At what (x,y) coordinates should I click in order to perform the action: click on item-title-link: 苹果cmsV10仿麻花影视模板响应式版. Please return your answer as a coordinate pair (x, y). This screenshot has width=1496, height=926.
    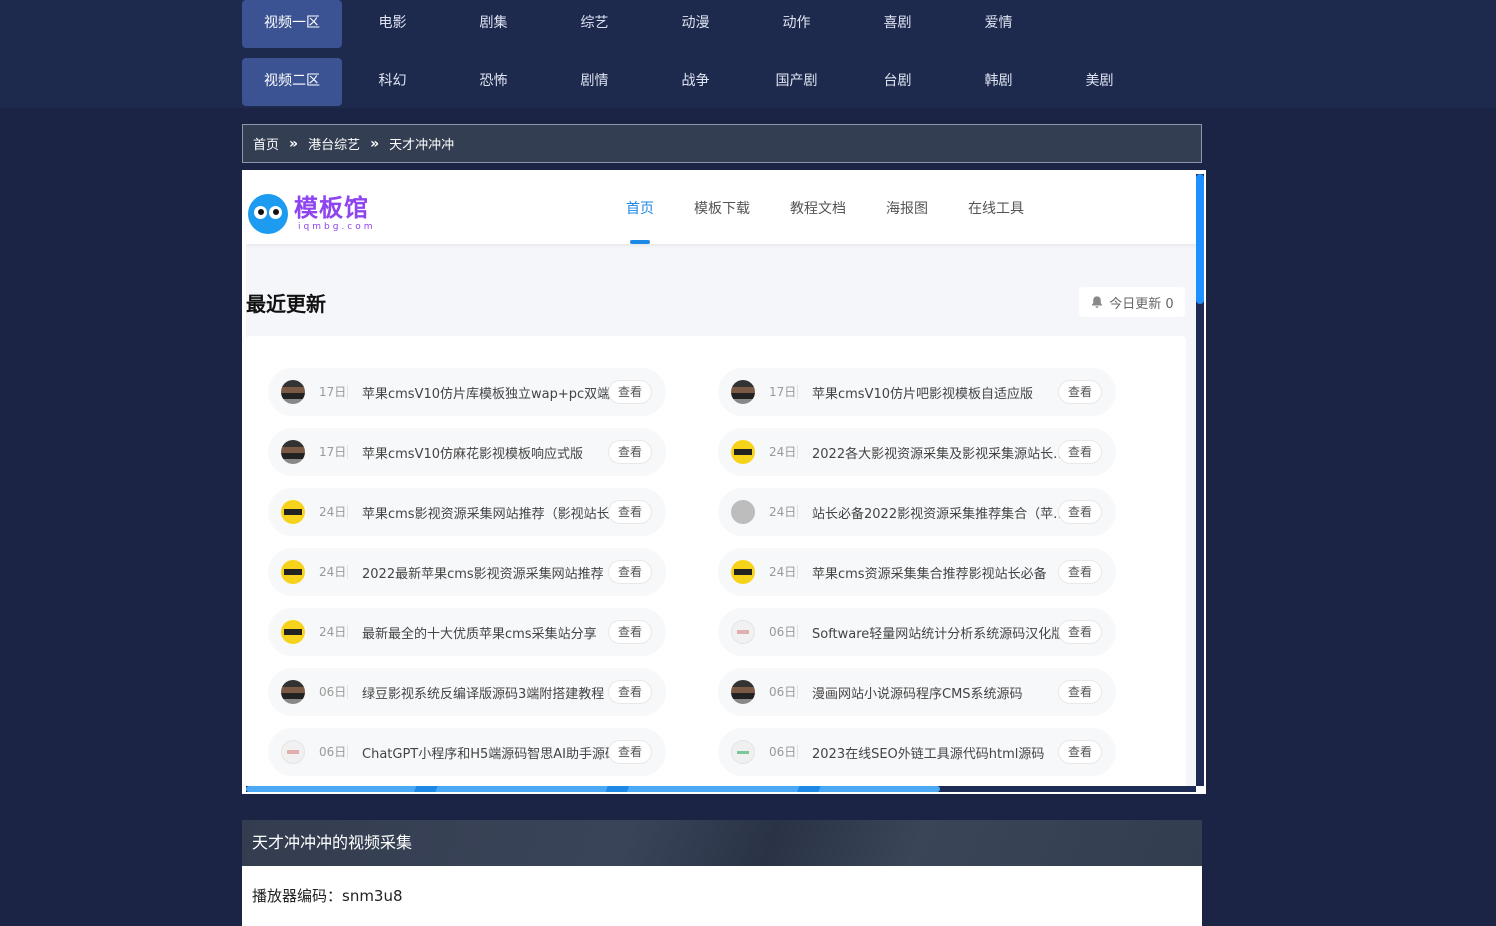
    Looking at the image, I should click on (493, 452).